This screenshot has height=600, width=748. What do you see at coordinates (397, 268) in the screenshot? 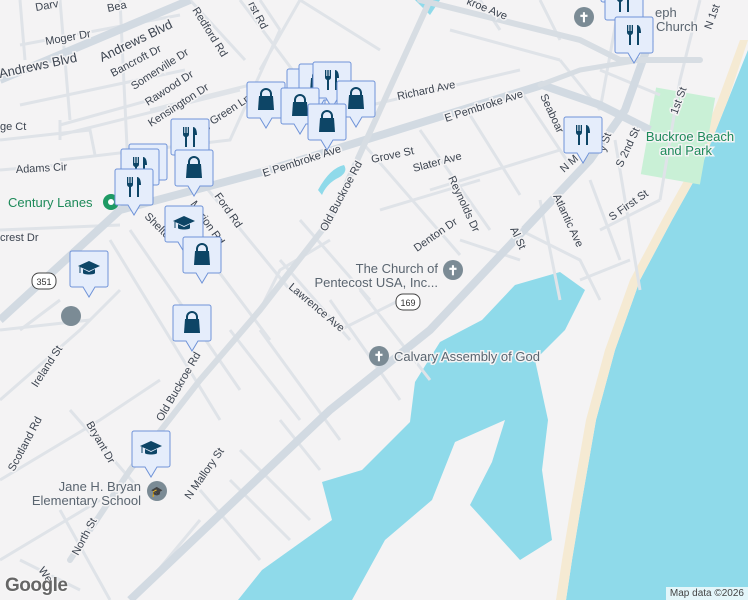
I see `svg-text: The Church of` at bounding box center [397, 268].